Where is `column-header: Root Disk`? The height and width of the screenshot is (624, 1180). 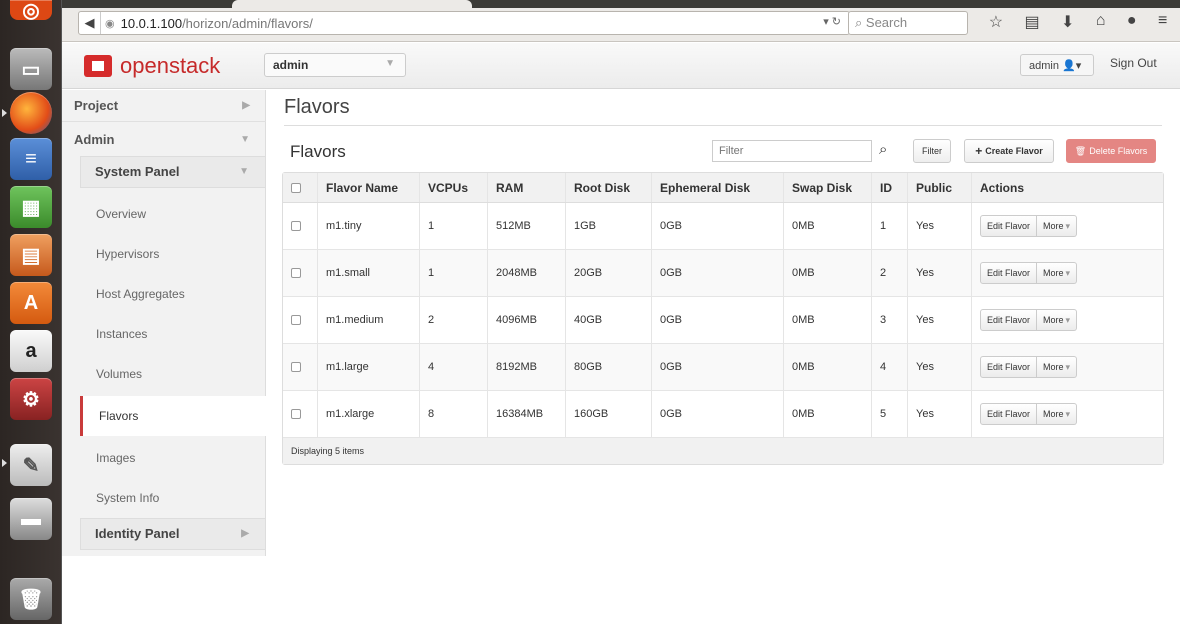 column-header: Root Disk is located at coordinates (608, 187).